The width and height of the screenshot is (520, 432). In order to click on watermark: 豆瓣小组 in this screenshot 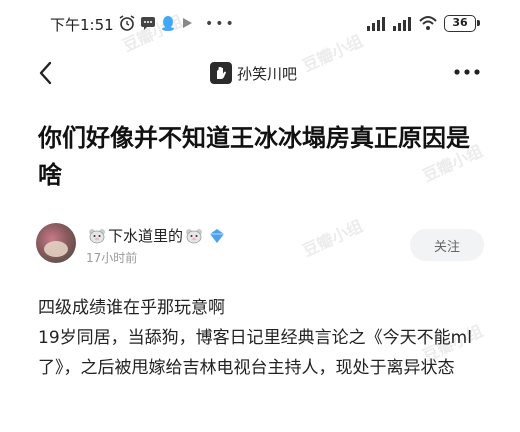, I will do `click(332, 238)`.